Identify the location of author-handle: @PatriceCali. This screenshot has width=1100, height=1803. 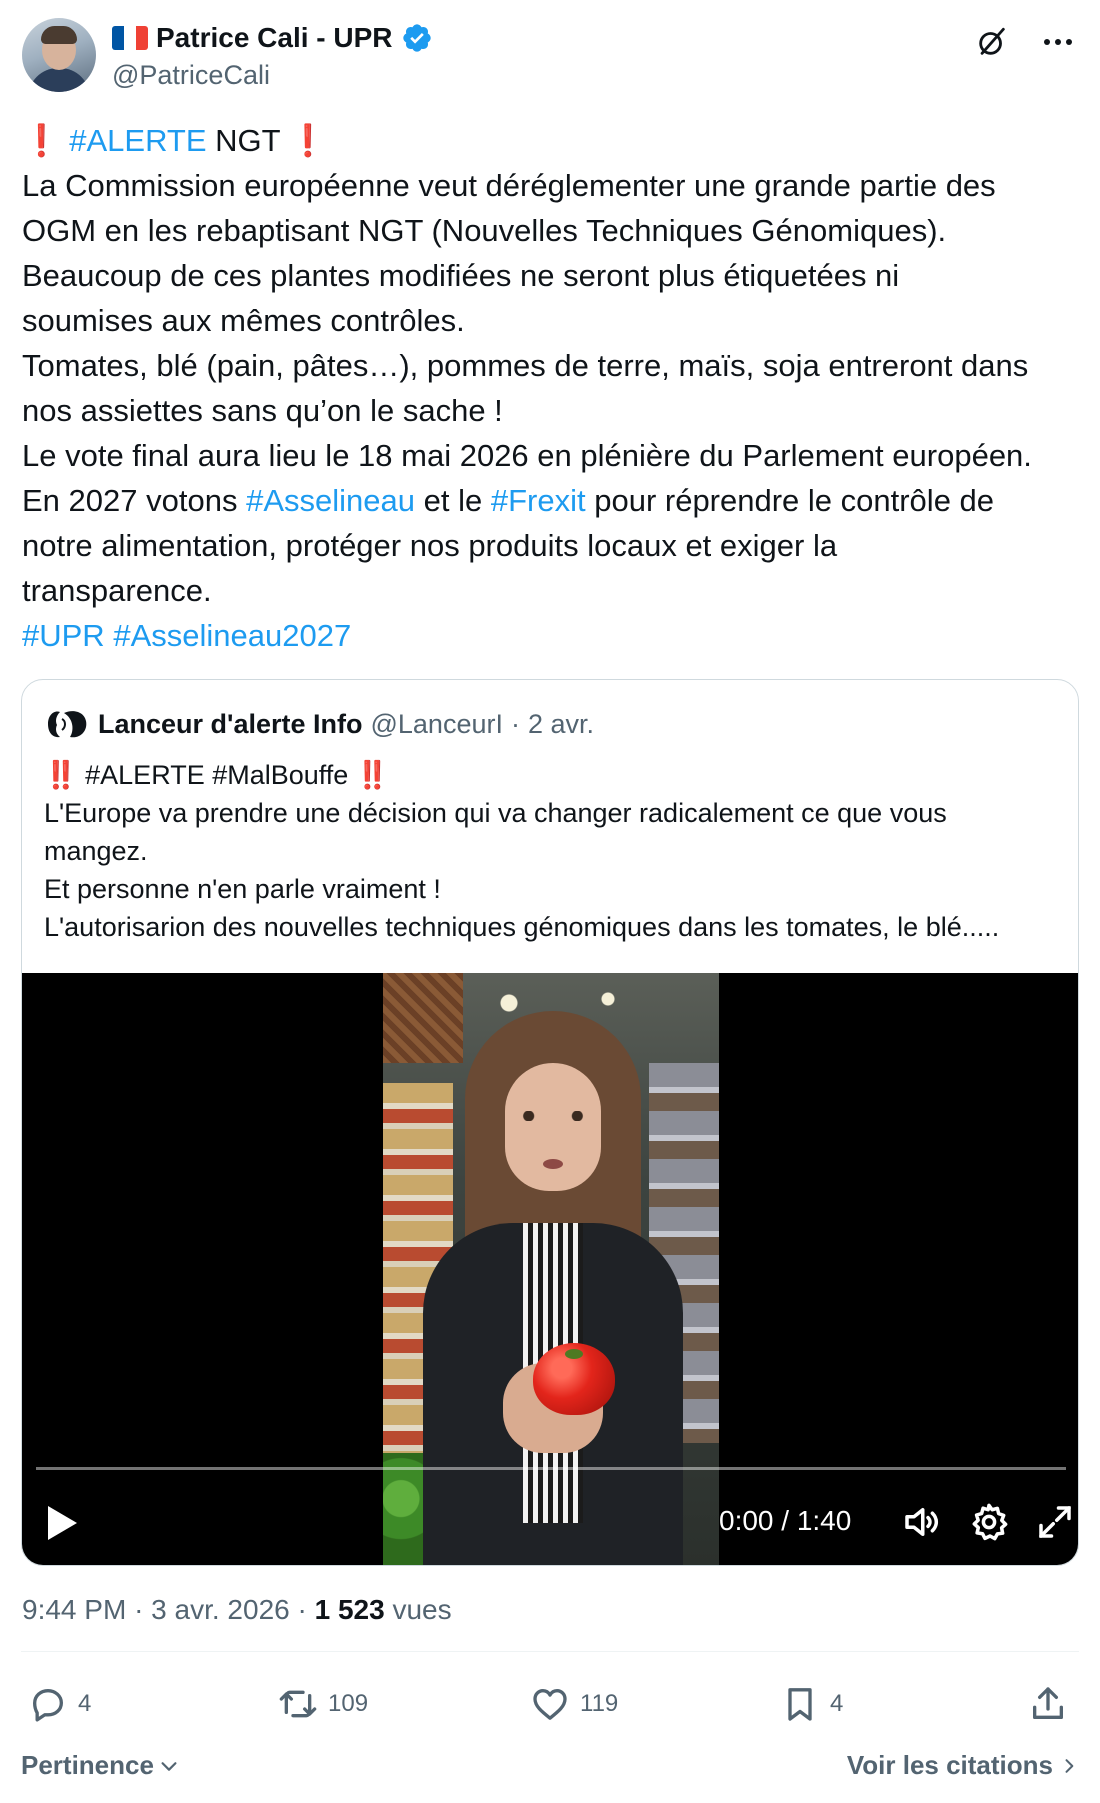
(191, 75).